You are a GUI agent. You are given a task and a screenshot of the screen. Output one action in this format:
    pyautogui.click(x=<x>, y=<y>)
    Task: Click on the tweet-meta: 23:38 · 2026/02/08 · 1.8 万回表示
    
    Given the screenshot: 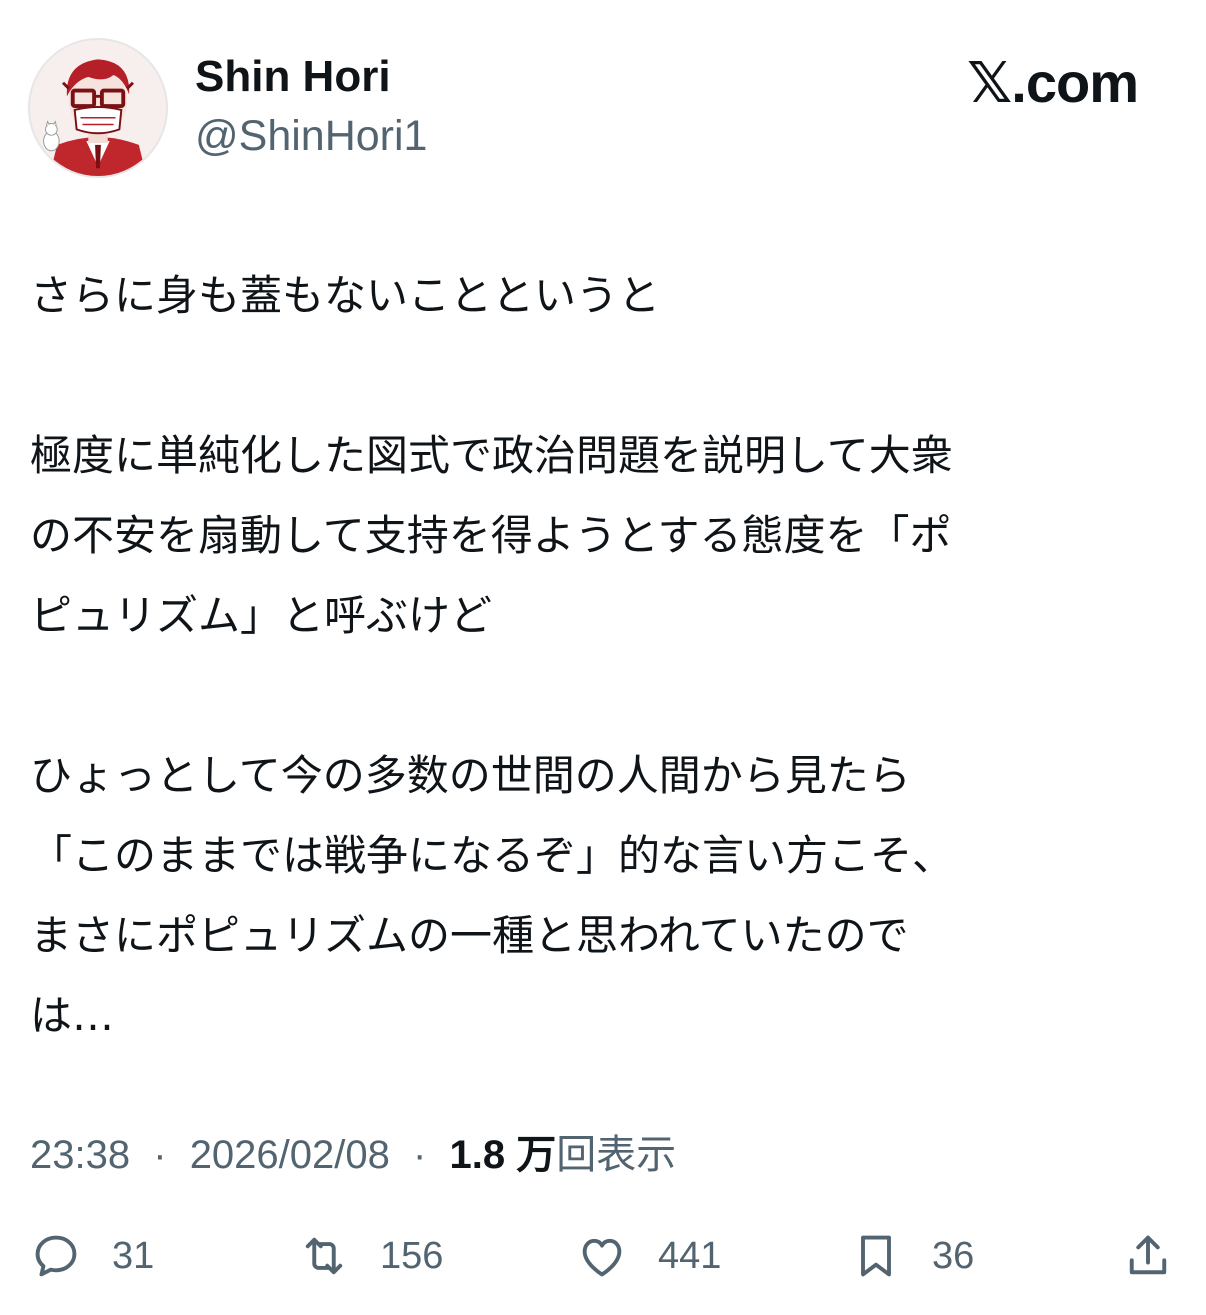 What is the action you would take?
    pyautogui.click(x=353, y=1151)
    